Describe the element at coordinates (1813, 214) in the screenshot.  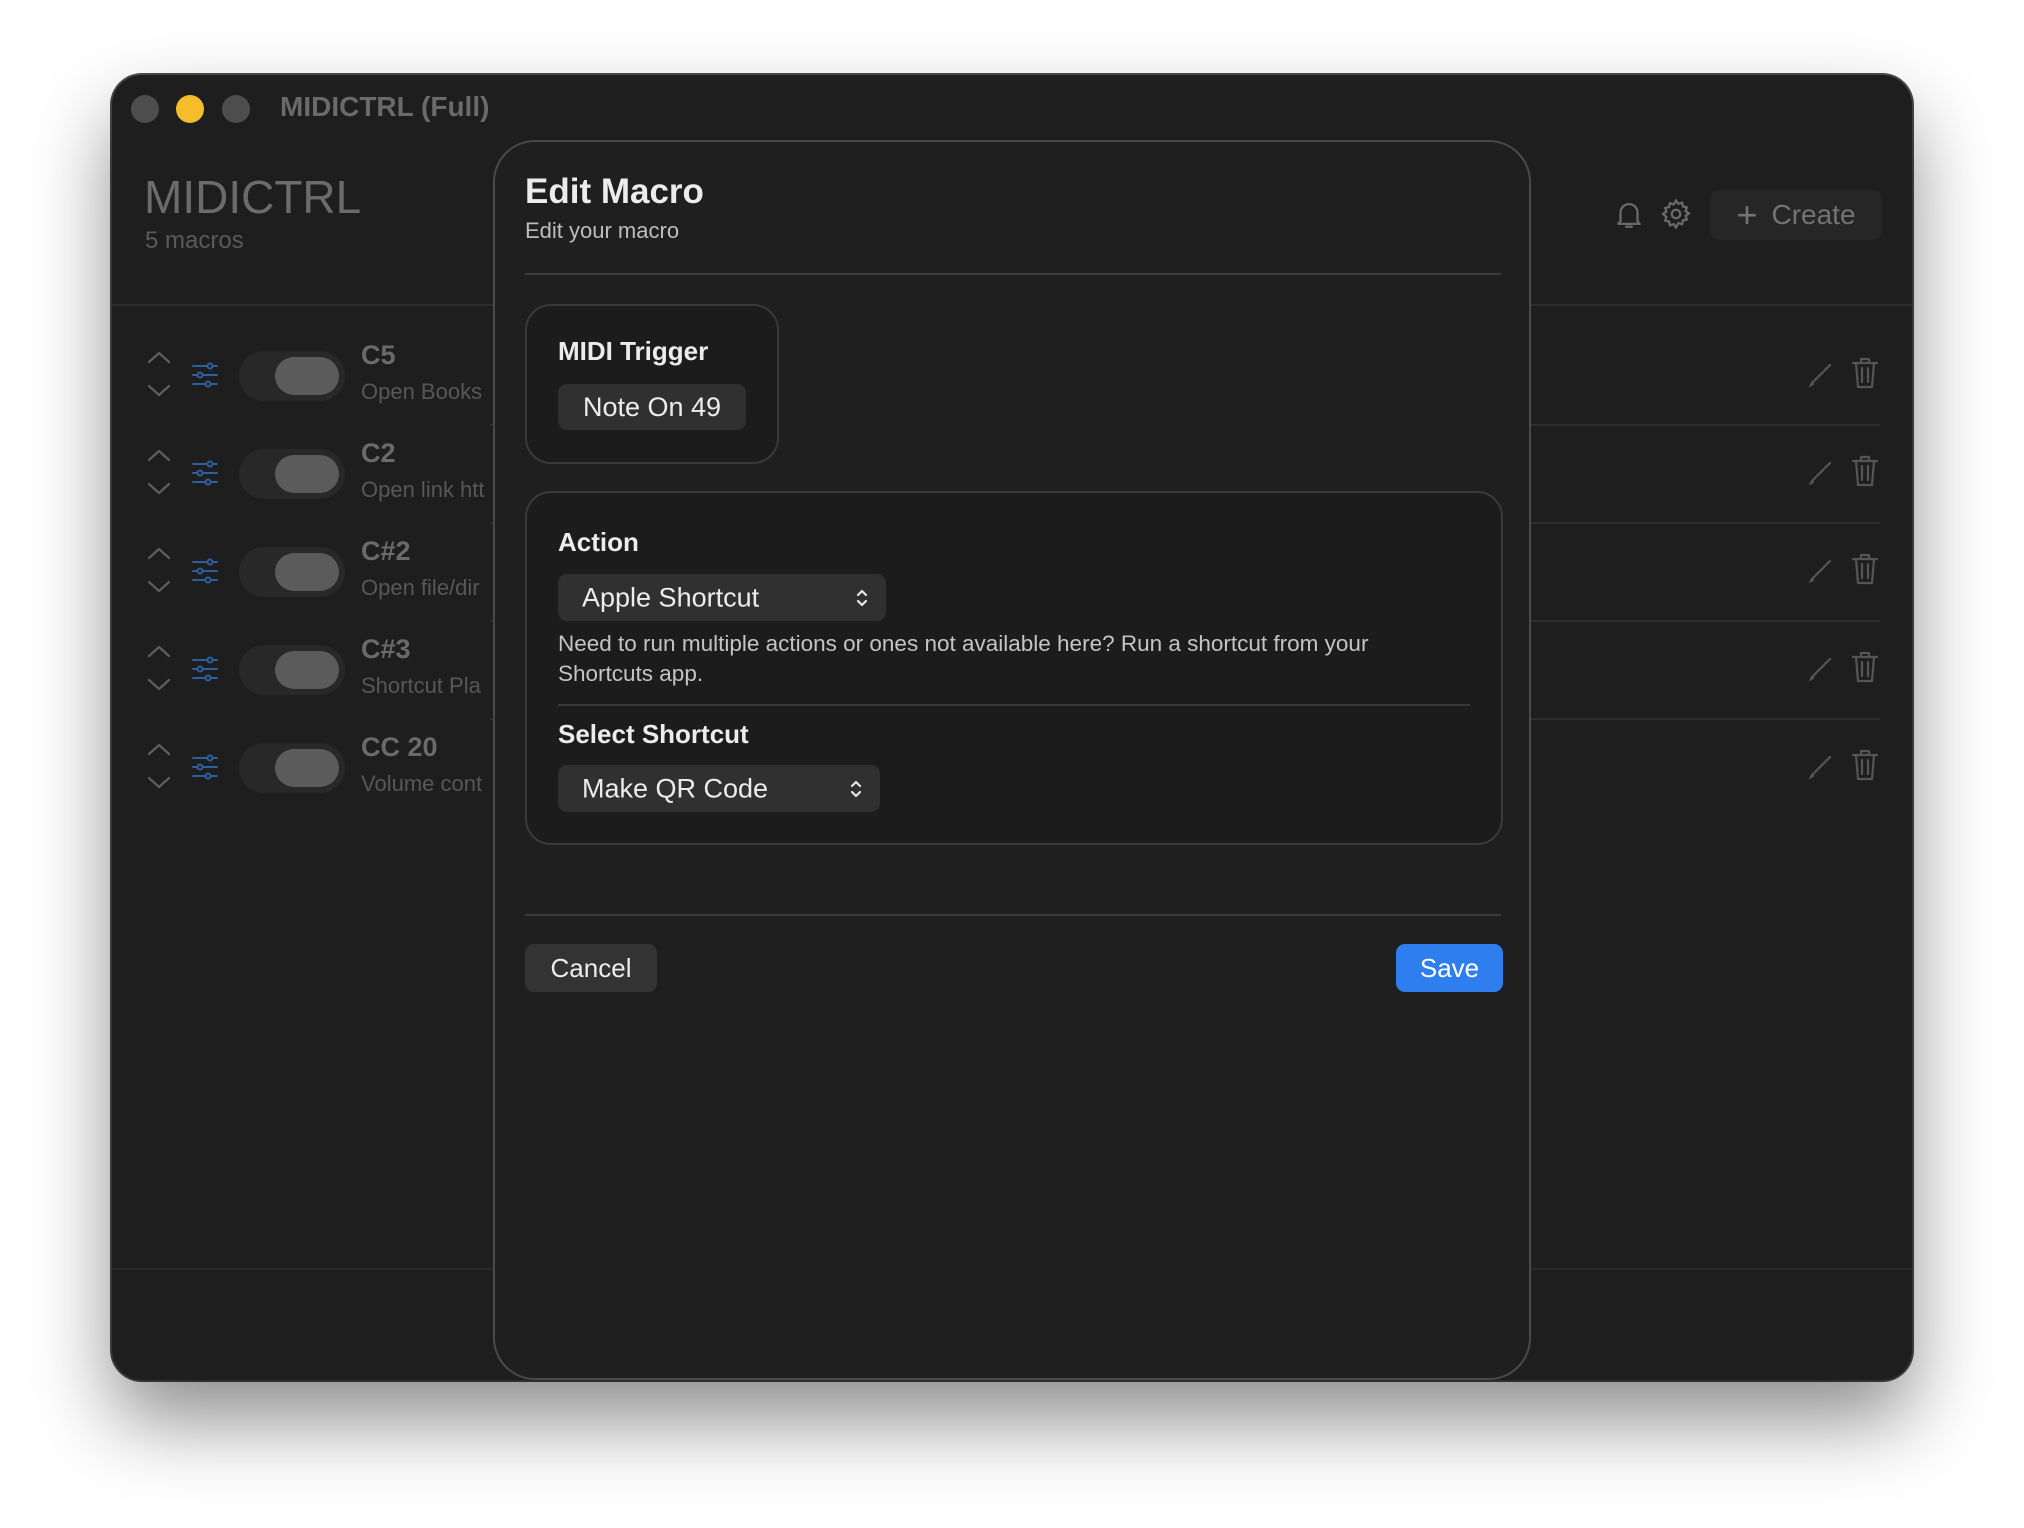
I see `create-label: Create` at that location.